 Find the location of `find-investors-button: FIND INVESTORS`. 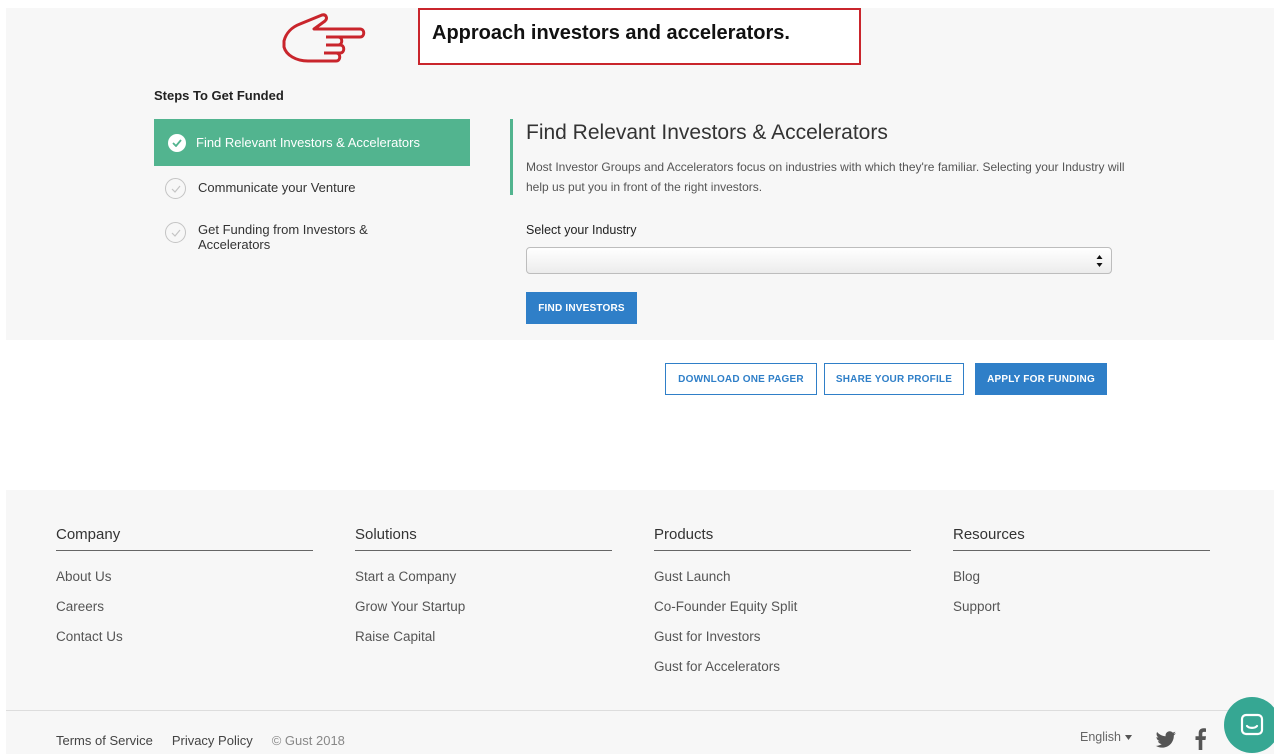

find-investors-button: FIND INVESTORS is located at coordinates (581, 308).